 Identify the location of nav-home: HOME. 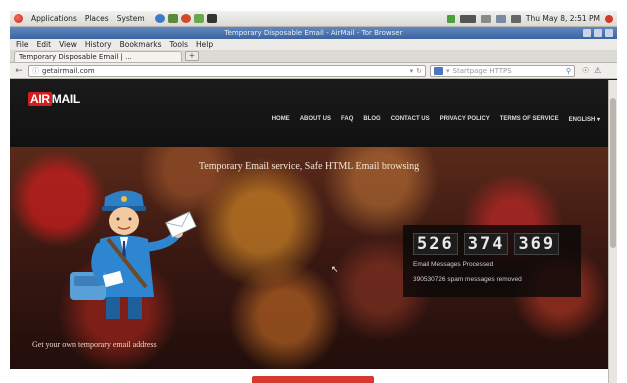
(281, 119).